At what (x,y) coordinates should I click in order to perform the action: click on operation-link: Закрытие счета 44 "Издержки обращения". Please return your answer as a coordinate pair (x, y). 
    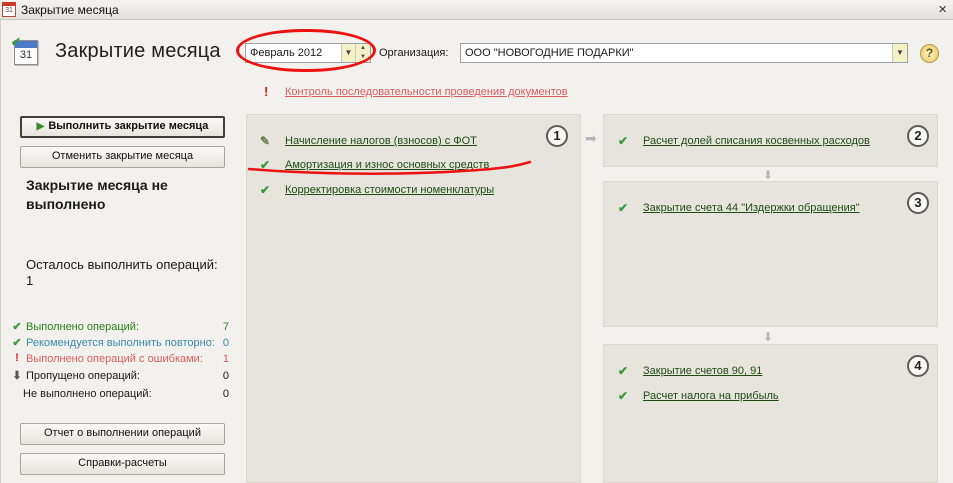
    Looking at the image, I should click on (751, 208).